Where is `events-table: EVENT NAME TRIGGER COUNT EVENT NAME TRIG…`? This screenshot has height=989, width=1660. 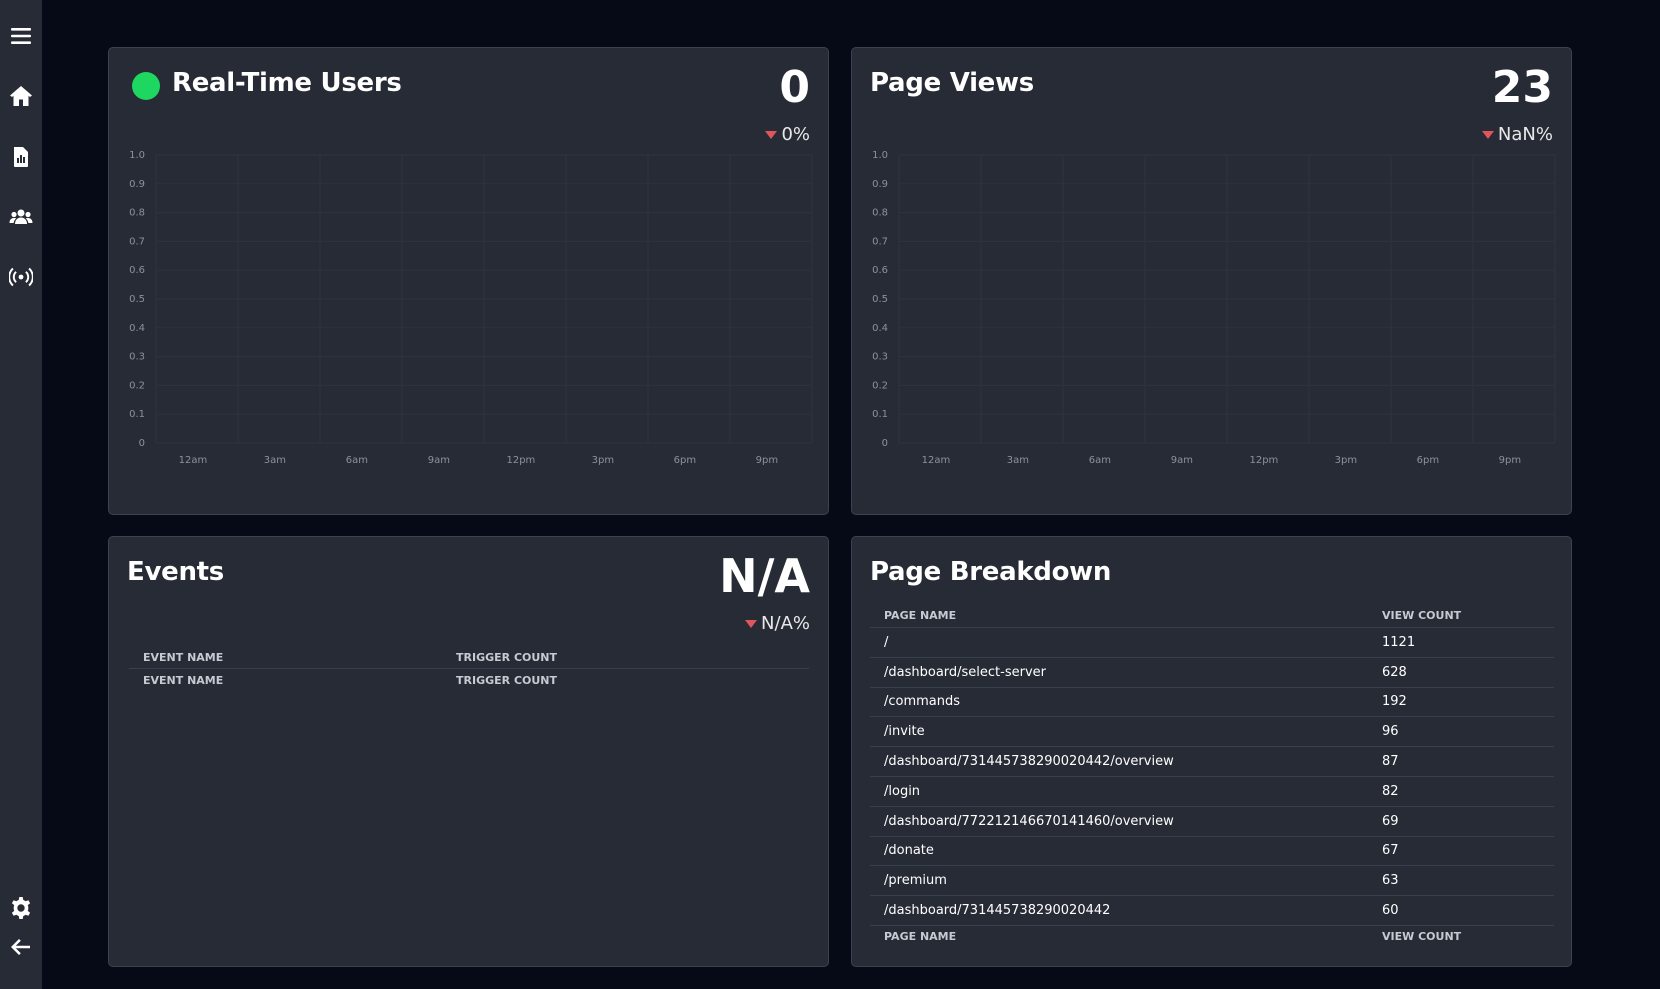
events-table: EVENT NAME TRIGGER COUNT EVENT NAME TRIG… is located at coordinates (469, 668).